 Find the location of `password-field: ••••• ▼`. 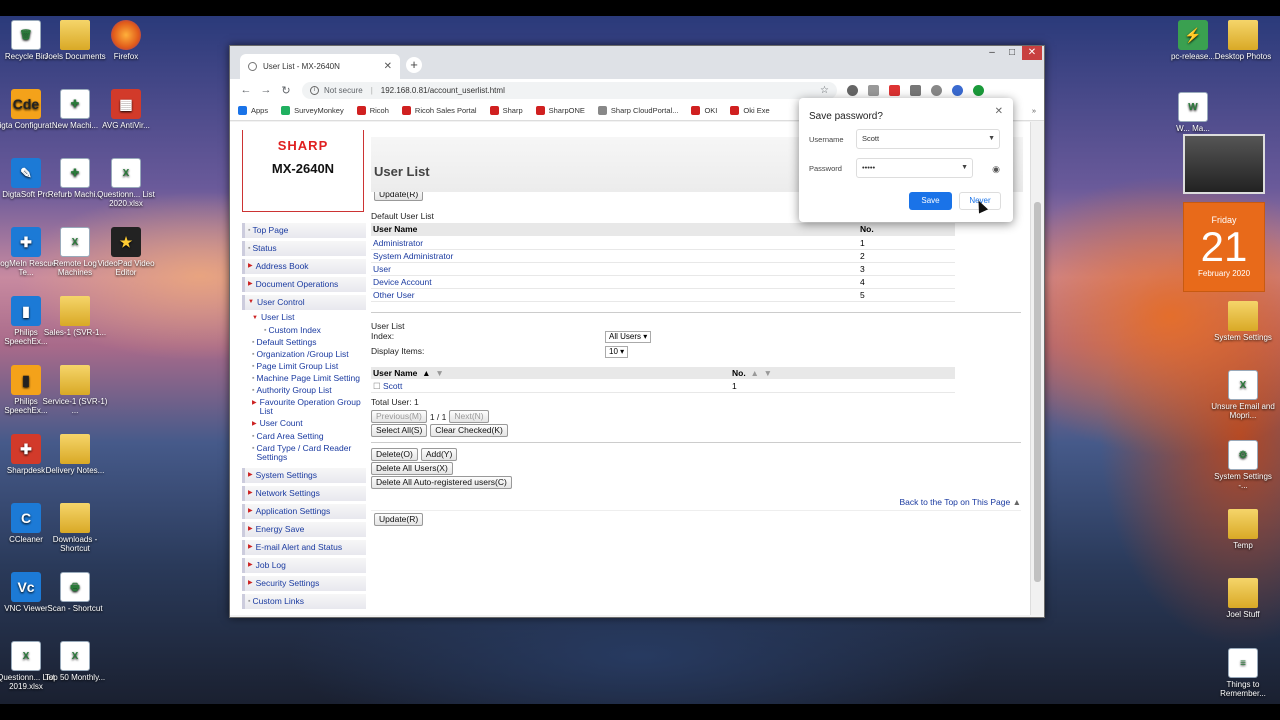

password-field: ••••• ▼ is located at coordinates (914, 168).